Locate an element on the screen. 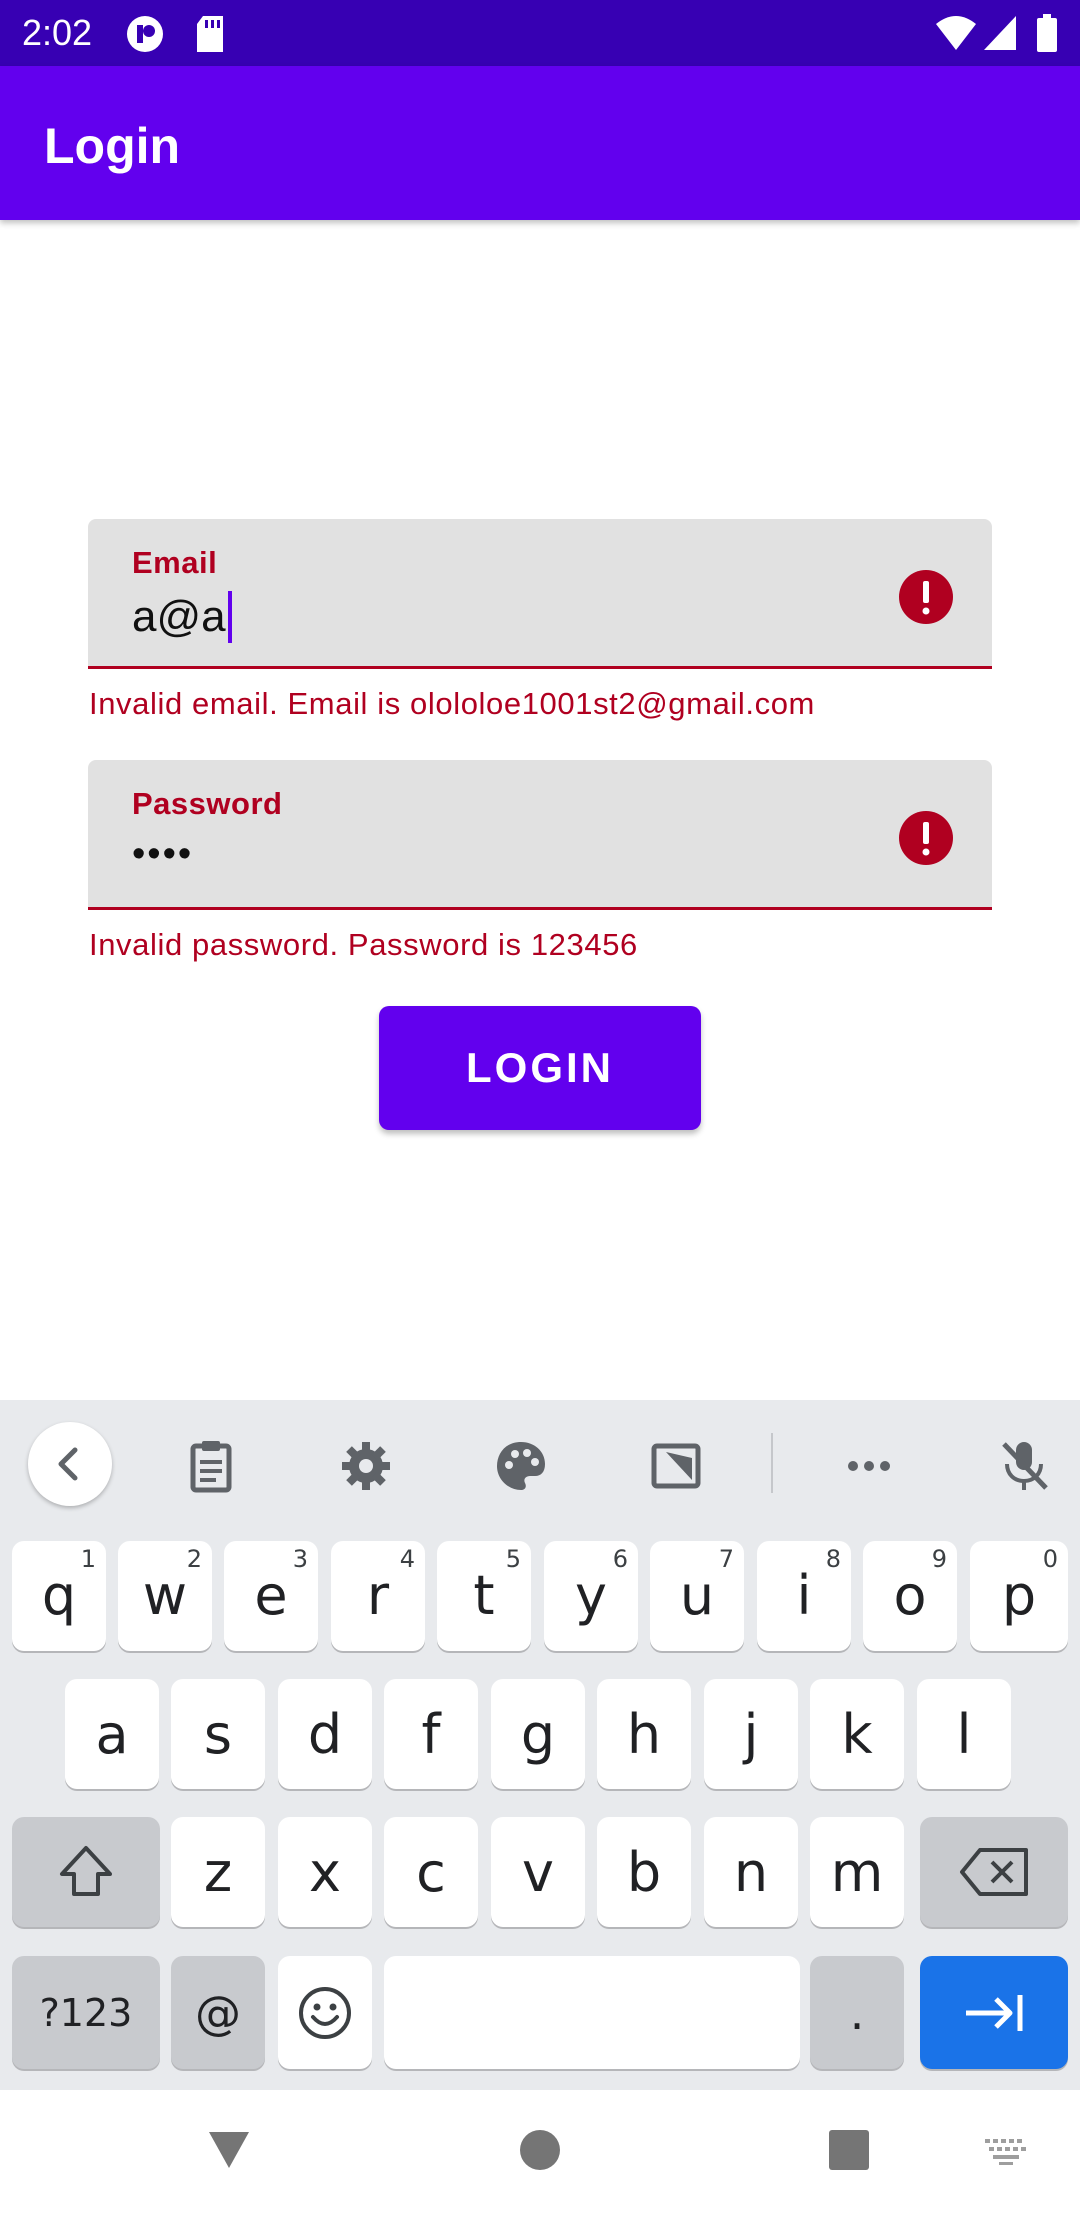 The width and height of the screenshot is (1080, 2220). password-error-text: Invalid password. Password is 123456 is located at coordinates (363, 944).